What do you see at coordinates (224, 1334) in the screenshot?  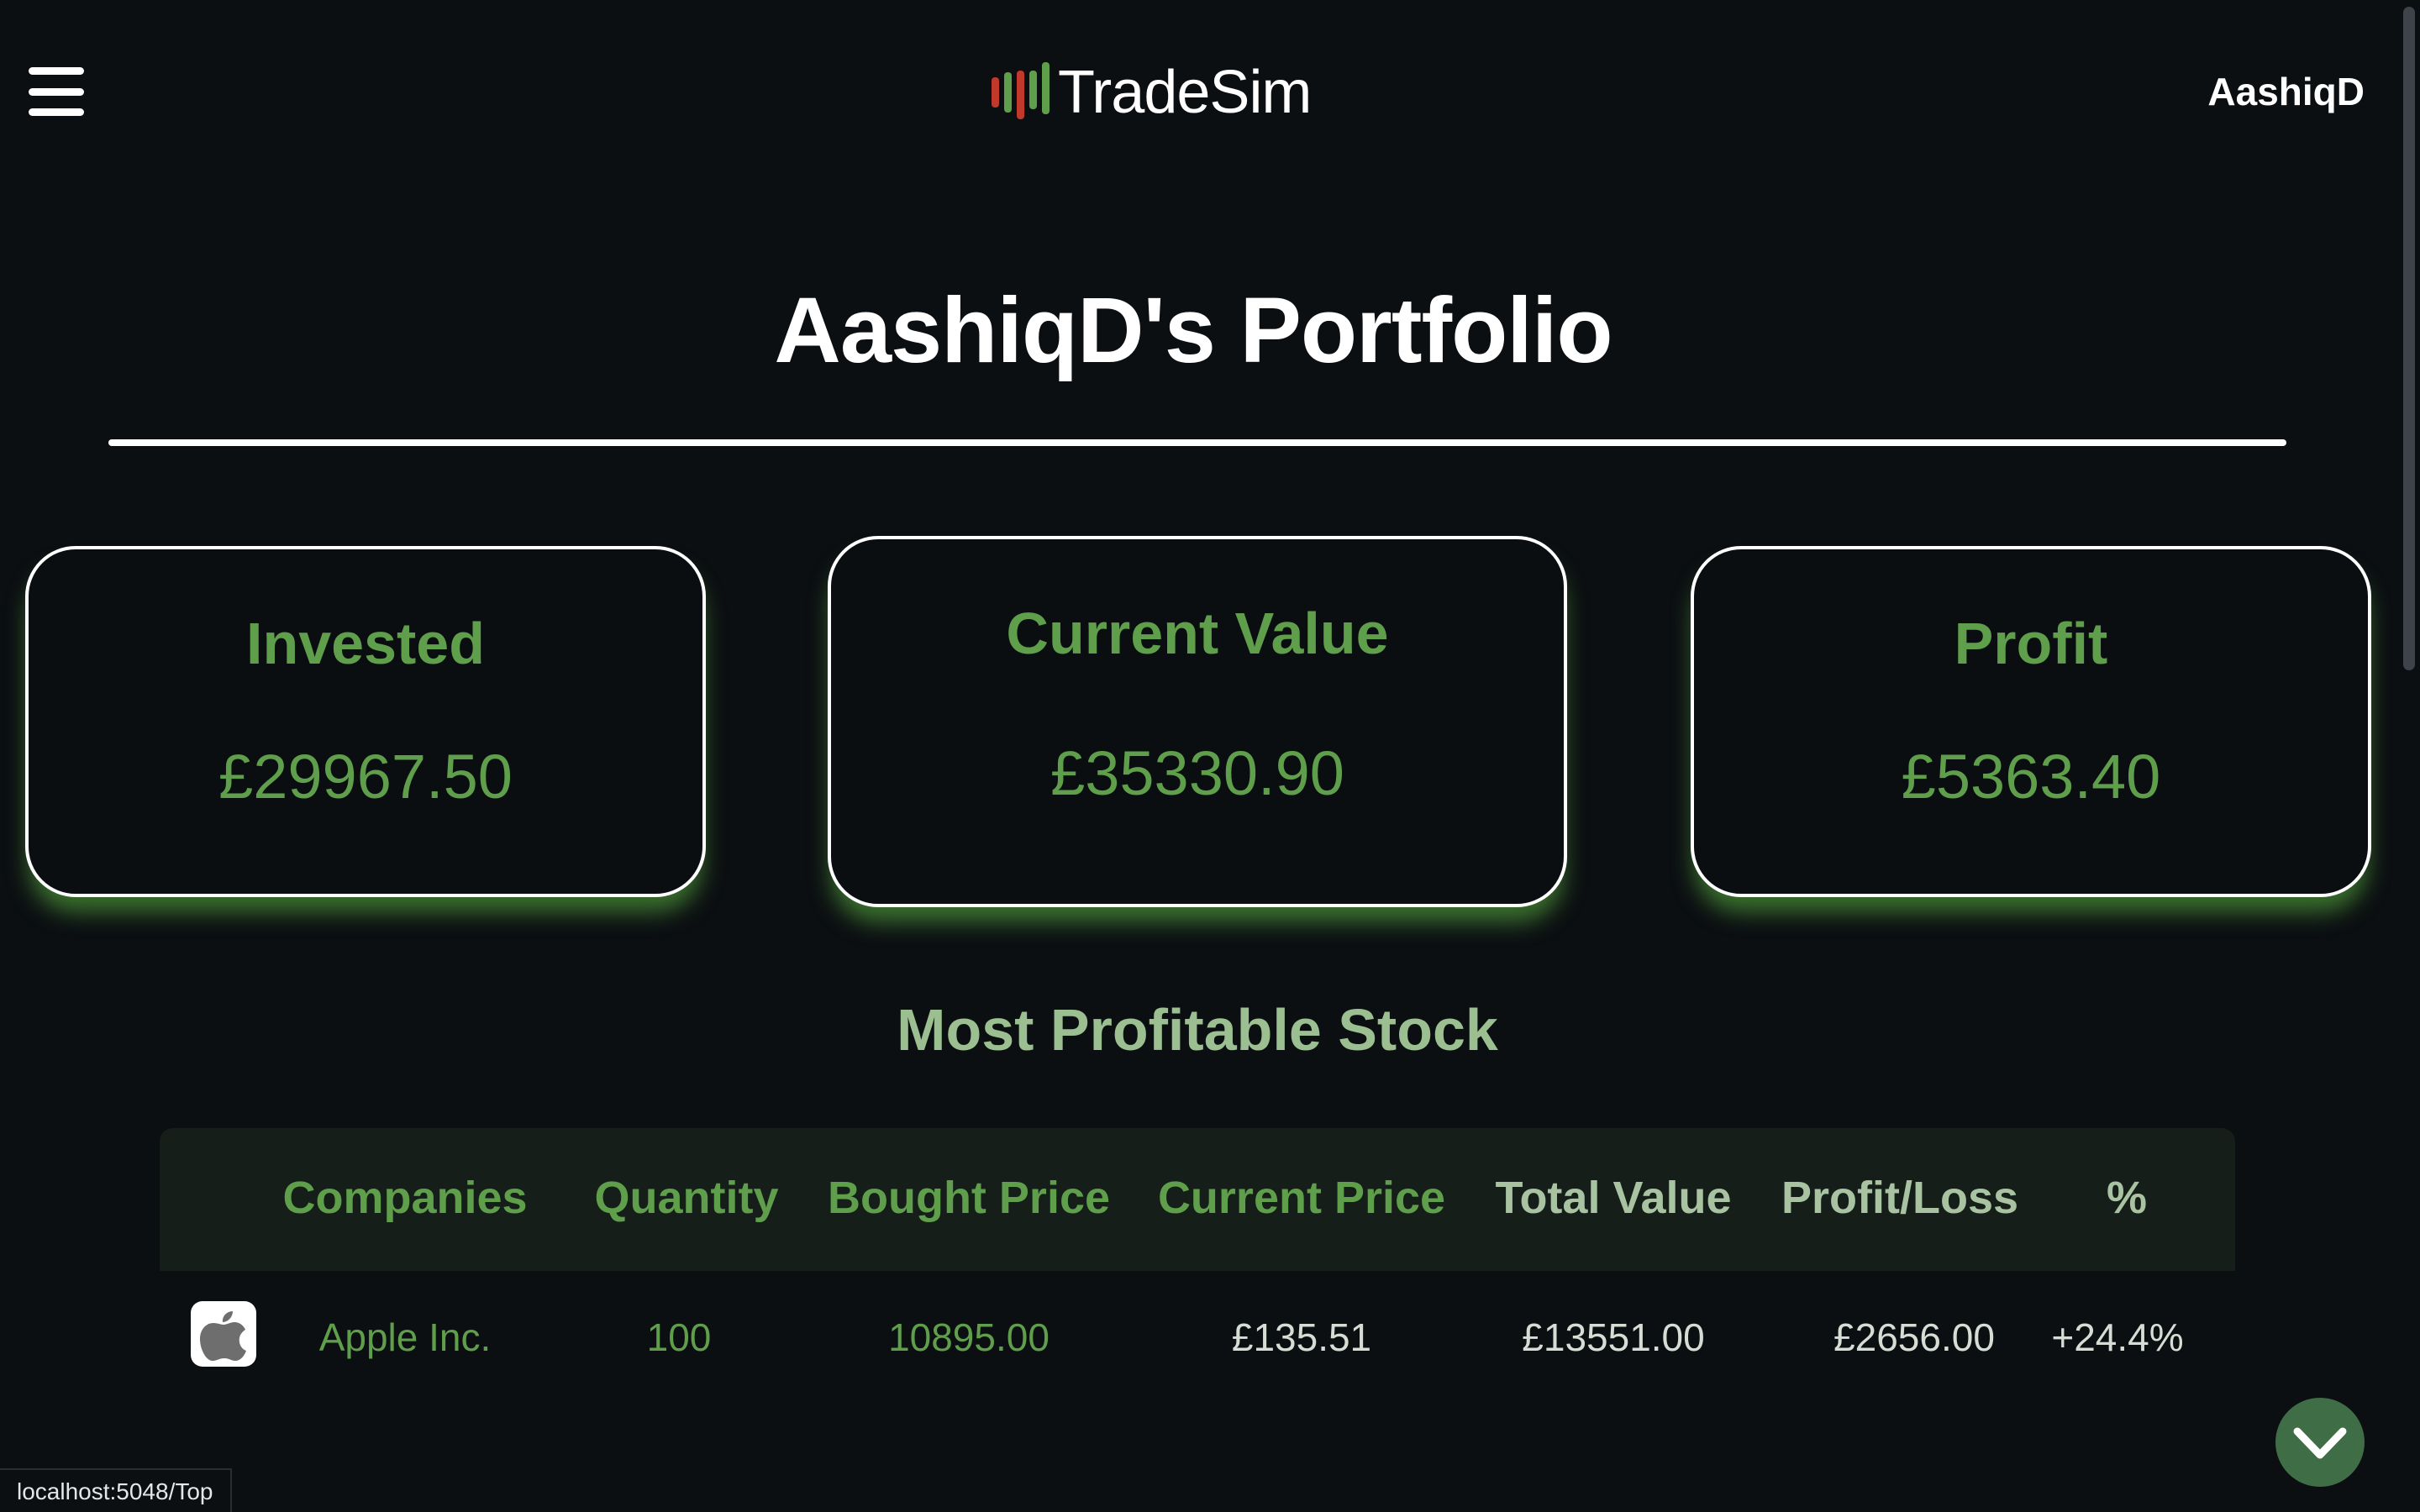 I see `apple-icon` at bounding box center [224, 1334].